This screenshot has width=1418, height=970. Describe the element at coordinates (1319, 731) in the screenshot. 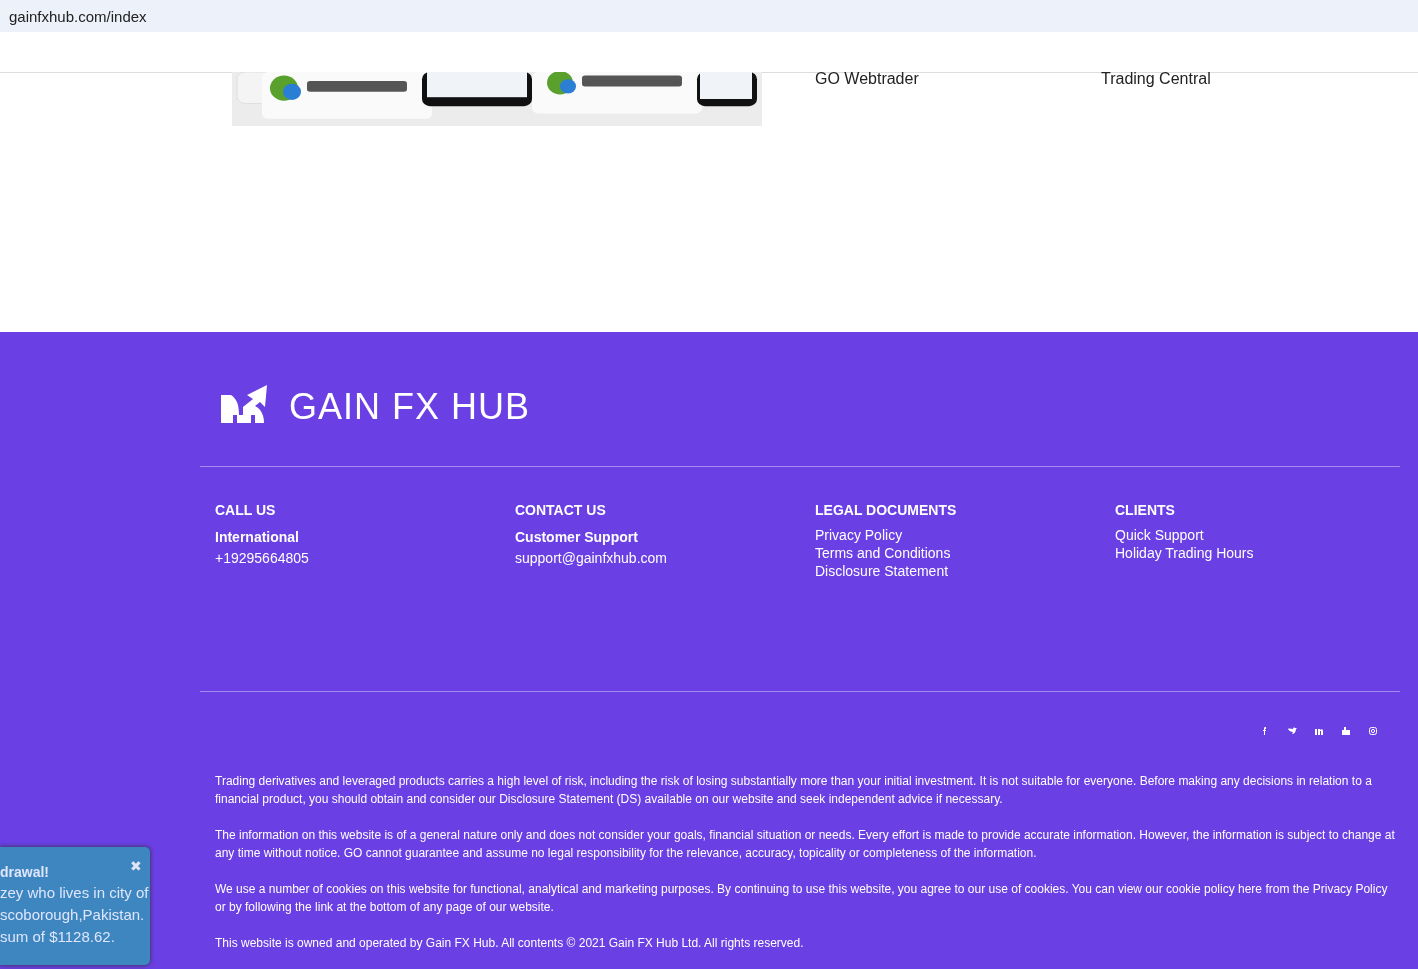

I see `linkedin-icon` at that location.